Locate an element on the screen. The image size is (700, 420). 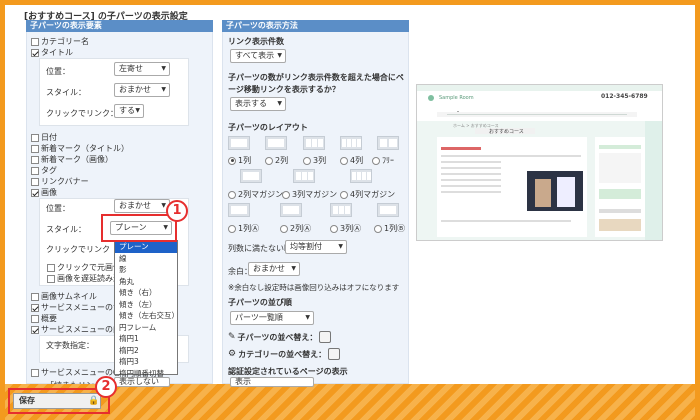
dropdown-option: 線 is located at coordinates (146, 259).